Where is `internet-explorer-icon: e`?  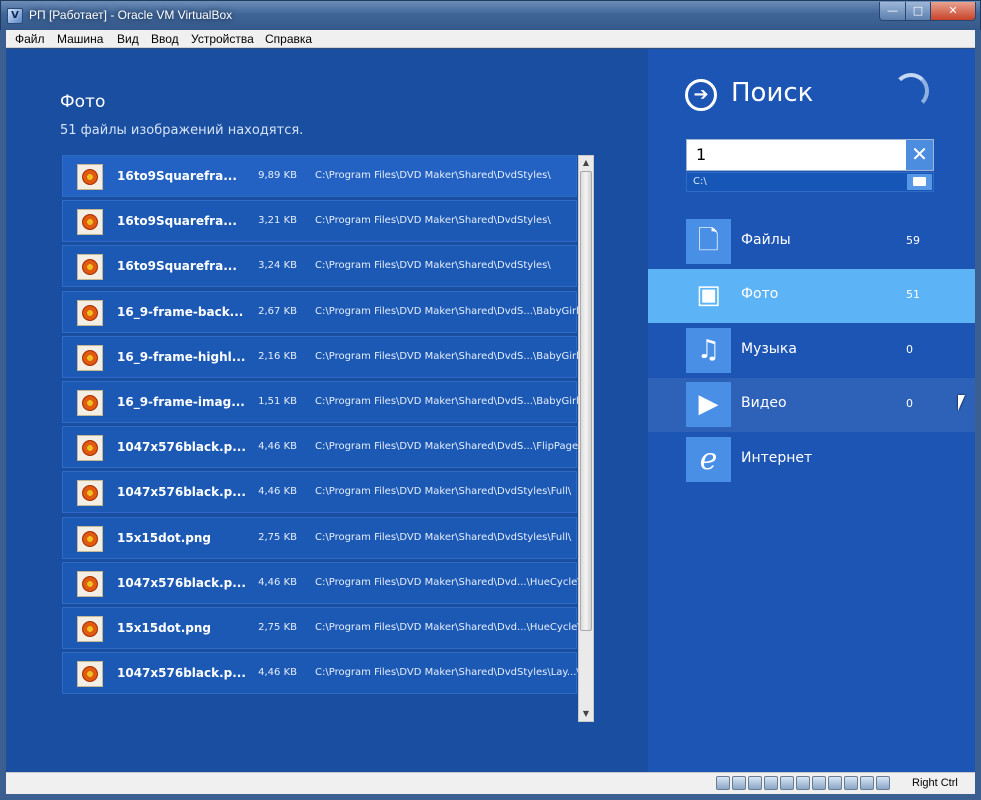 internet-explorer-icon: e is located at coordinates (708, 459).